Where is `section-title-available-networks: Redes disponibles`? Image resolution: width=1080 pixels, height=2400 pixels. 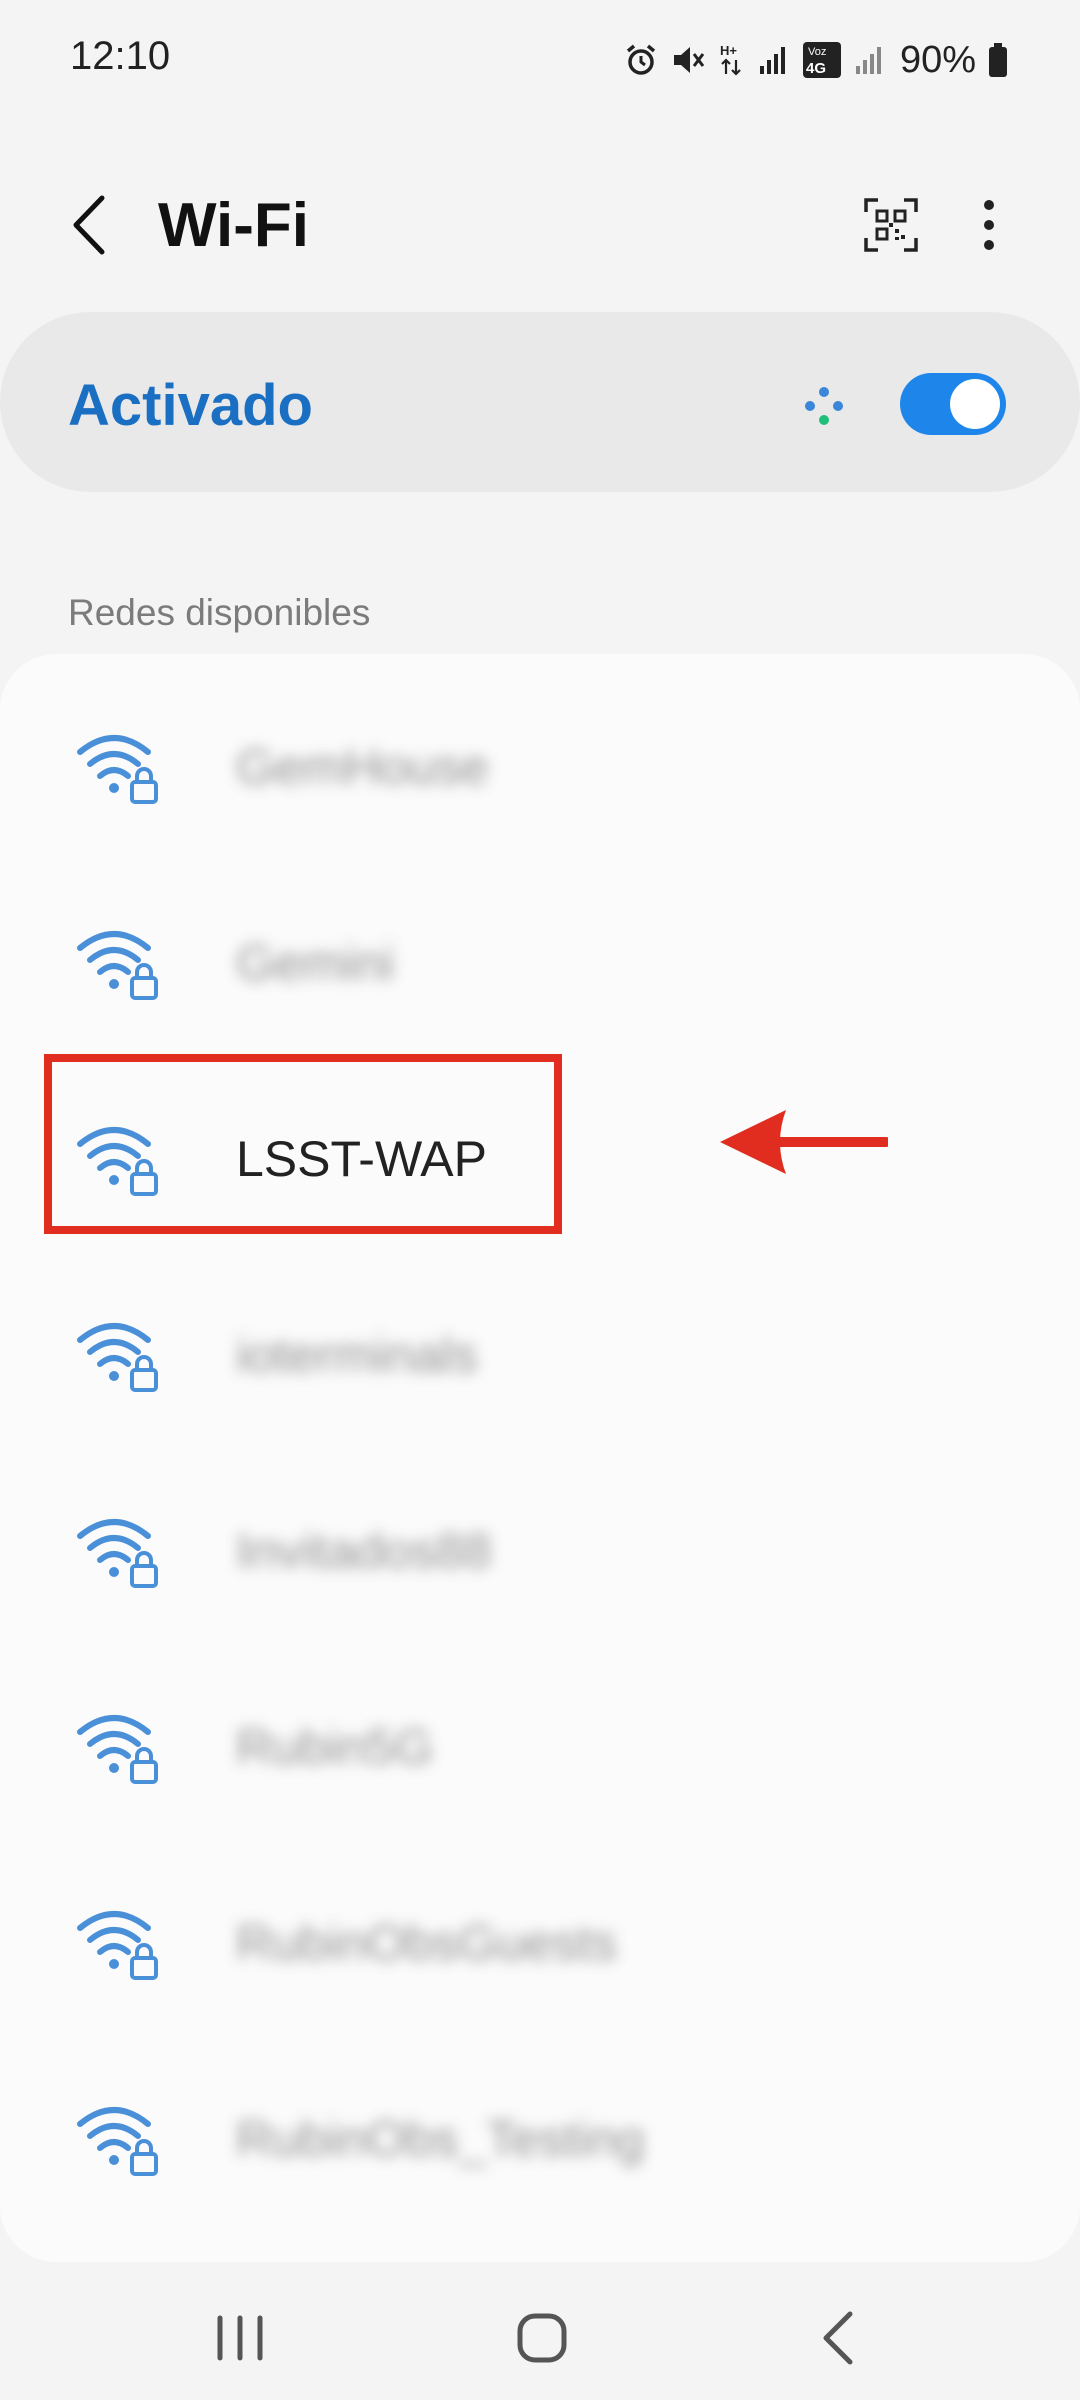 section-title-available-networks: Redes disponibles is located at coordinates (219, 612).